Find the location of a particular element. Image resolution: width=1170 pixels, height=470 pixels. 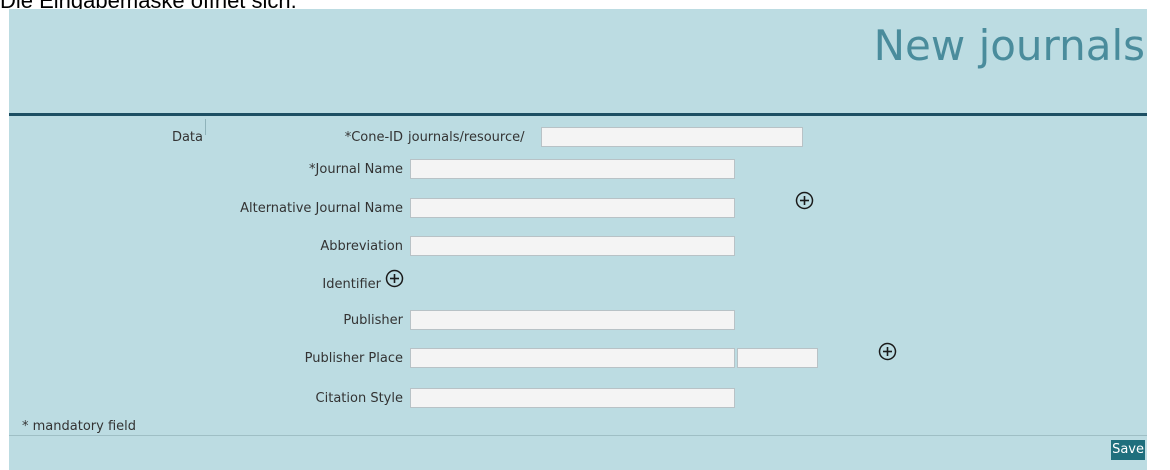

publisher-label: Publisher is located at coordinates (373, 320).